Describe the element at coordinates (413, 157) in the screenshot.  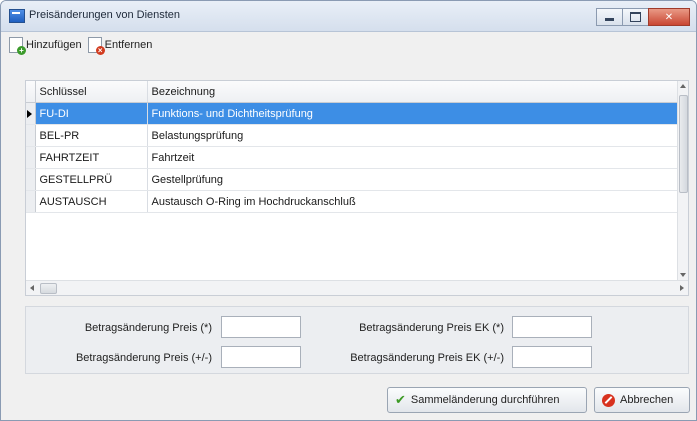
I see `cell-name: Fahrtzeit` at that location.